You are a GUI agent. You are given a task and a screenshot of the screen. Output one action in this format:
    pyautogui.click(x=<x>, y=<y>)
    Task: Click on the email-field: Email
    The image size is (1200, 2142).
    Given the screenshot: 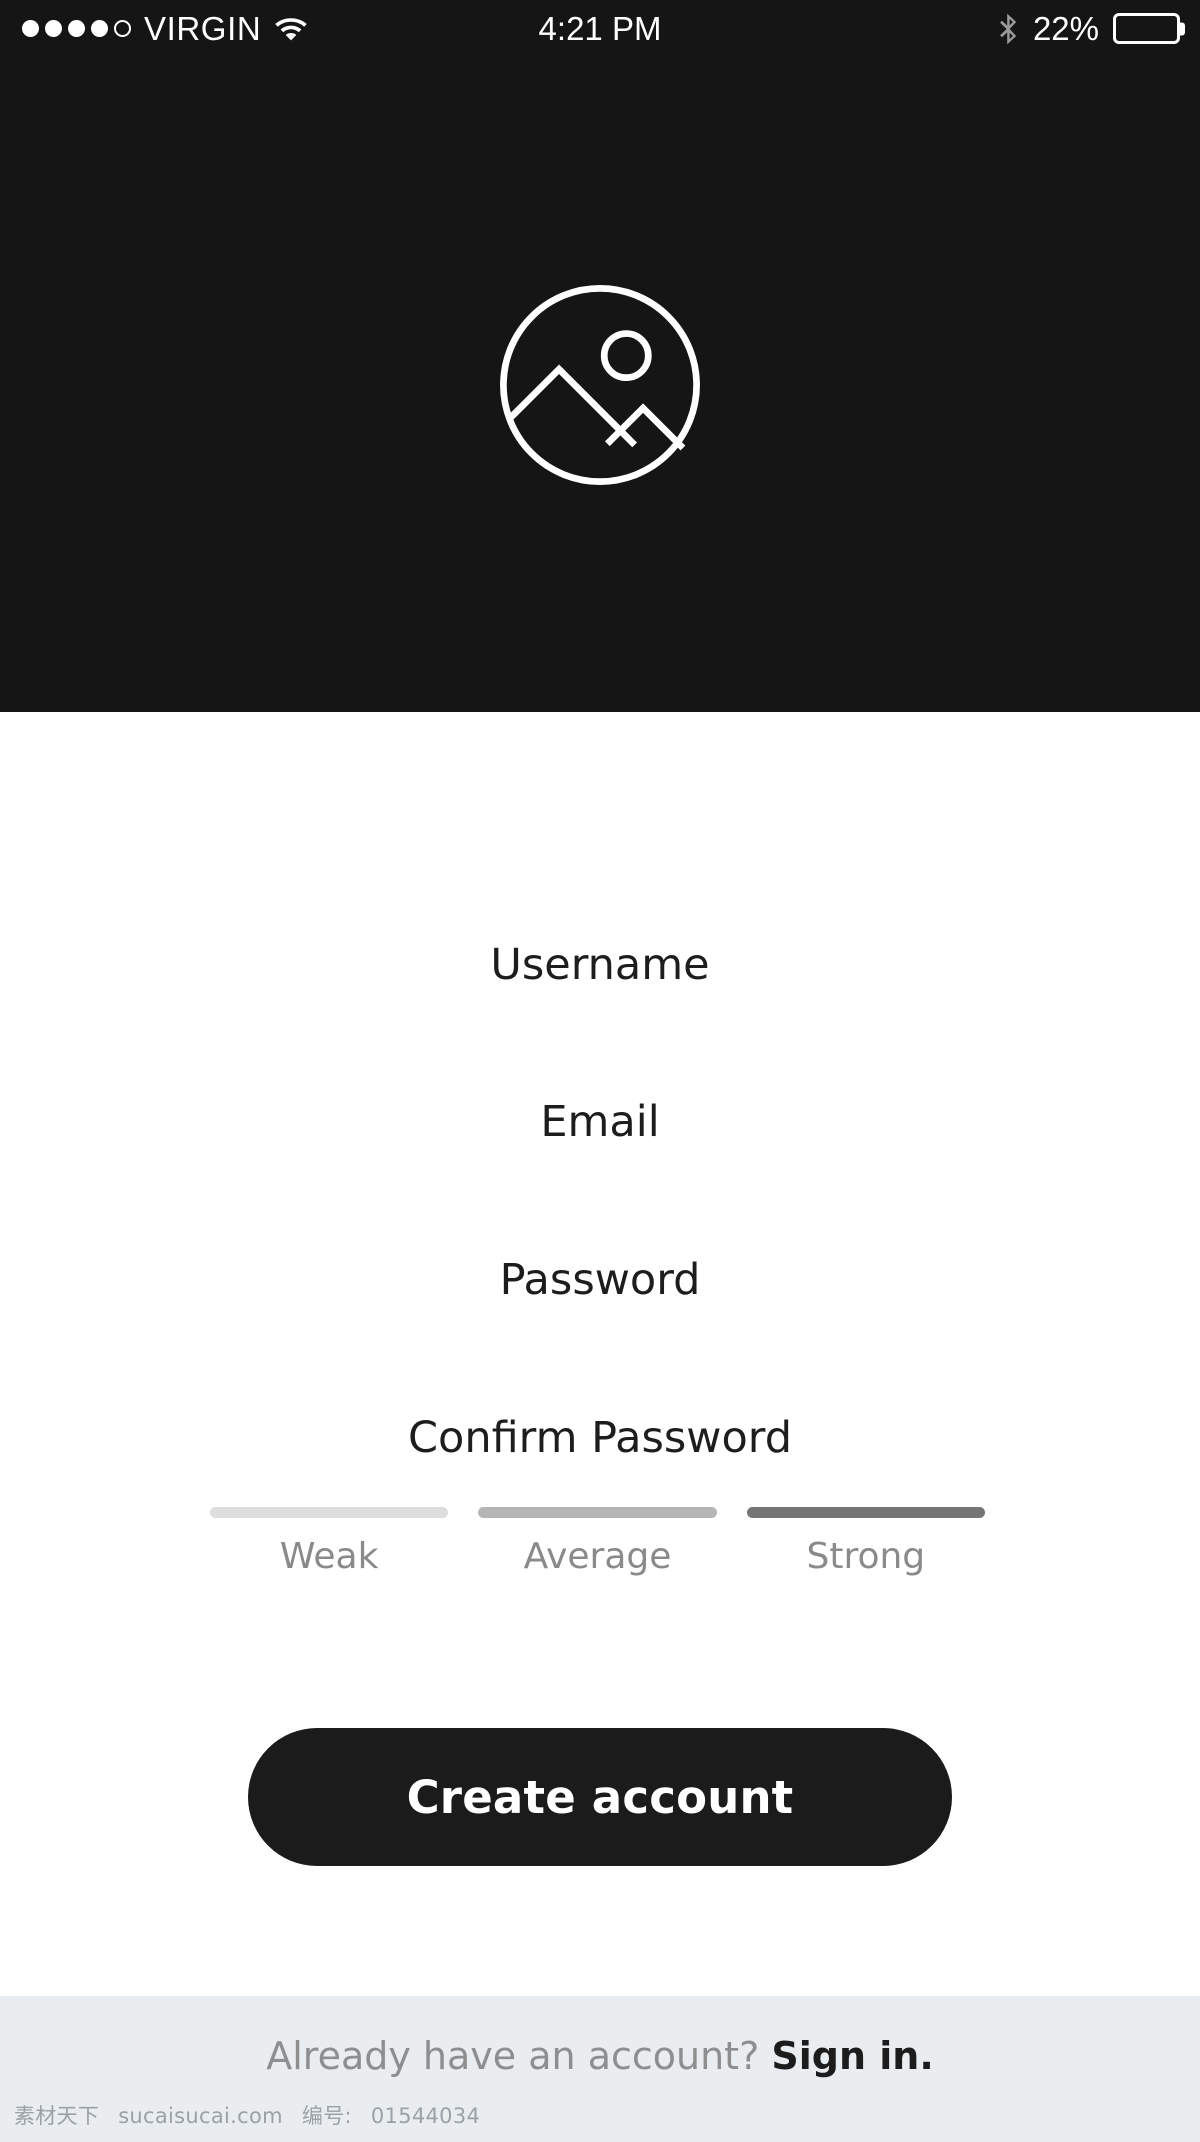 What is the action you would take?
    pyautogui.click(x=600, y=1122)
    